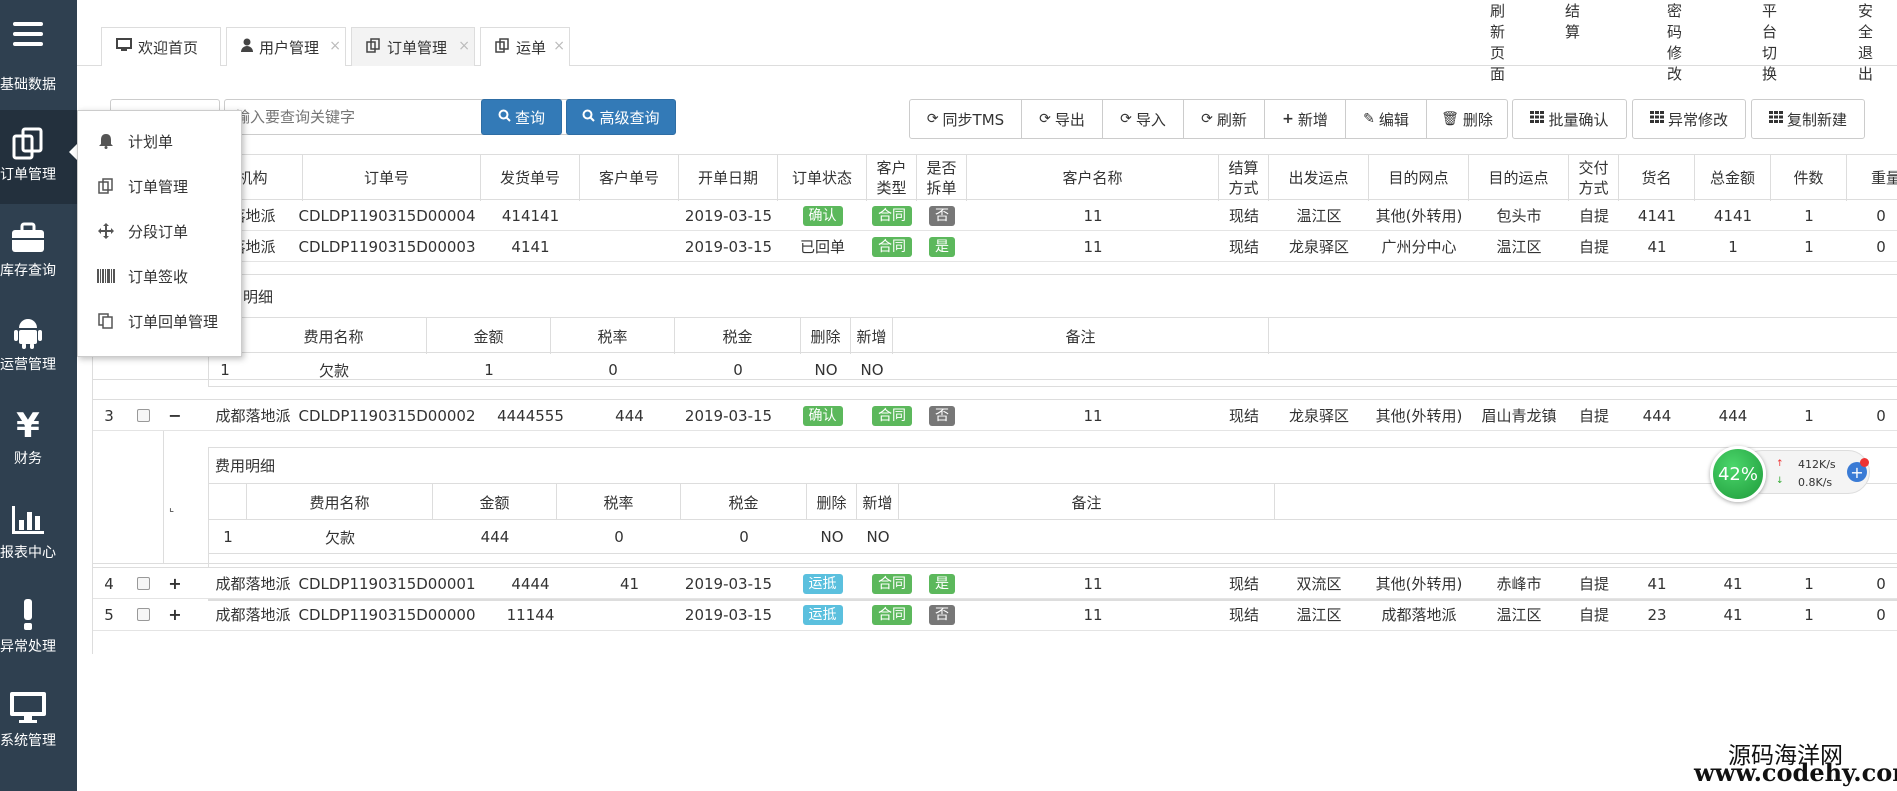  Describe the element at coordinates (965, 119) in the screenshot. I see `sync-tms-button: ⟳ 同步TMS` at that location.